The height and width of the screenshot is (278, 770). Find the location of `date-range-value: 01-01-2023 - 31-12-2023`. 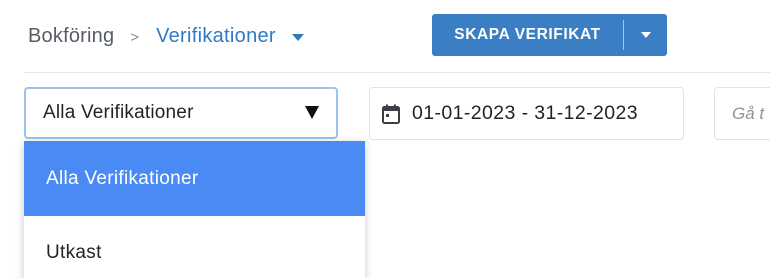

date-range-value: 01-01-2023 - 31-12-2023 is located at coordinates (525, 113).